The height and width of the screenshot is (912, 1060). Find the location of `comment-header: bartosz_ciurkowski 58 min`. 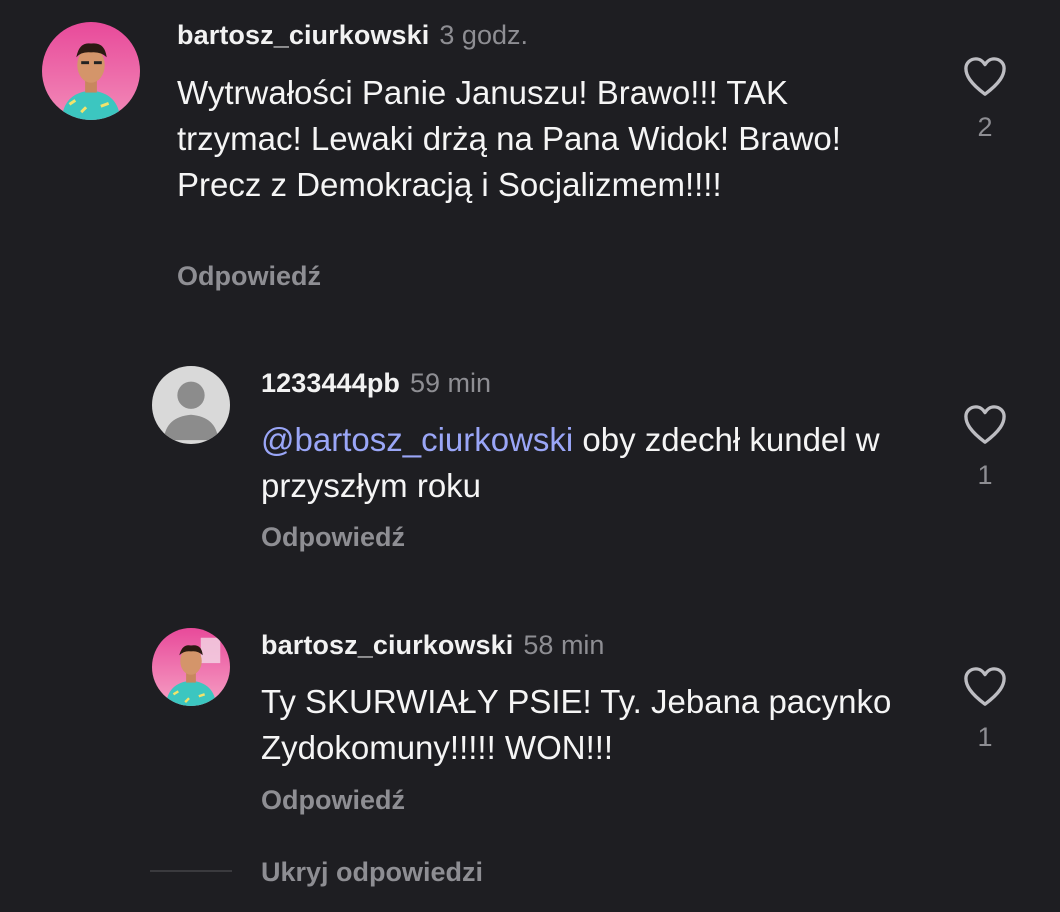

comment-header: bartosz_ciurkowski 58 min is located at coordinates (432, 645).